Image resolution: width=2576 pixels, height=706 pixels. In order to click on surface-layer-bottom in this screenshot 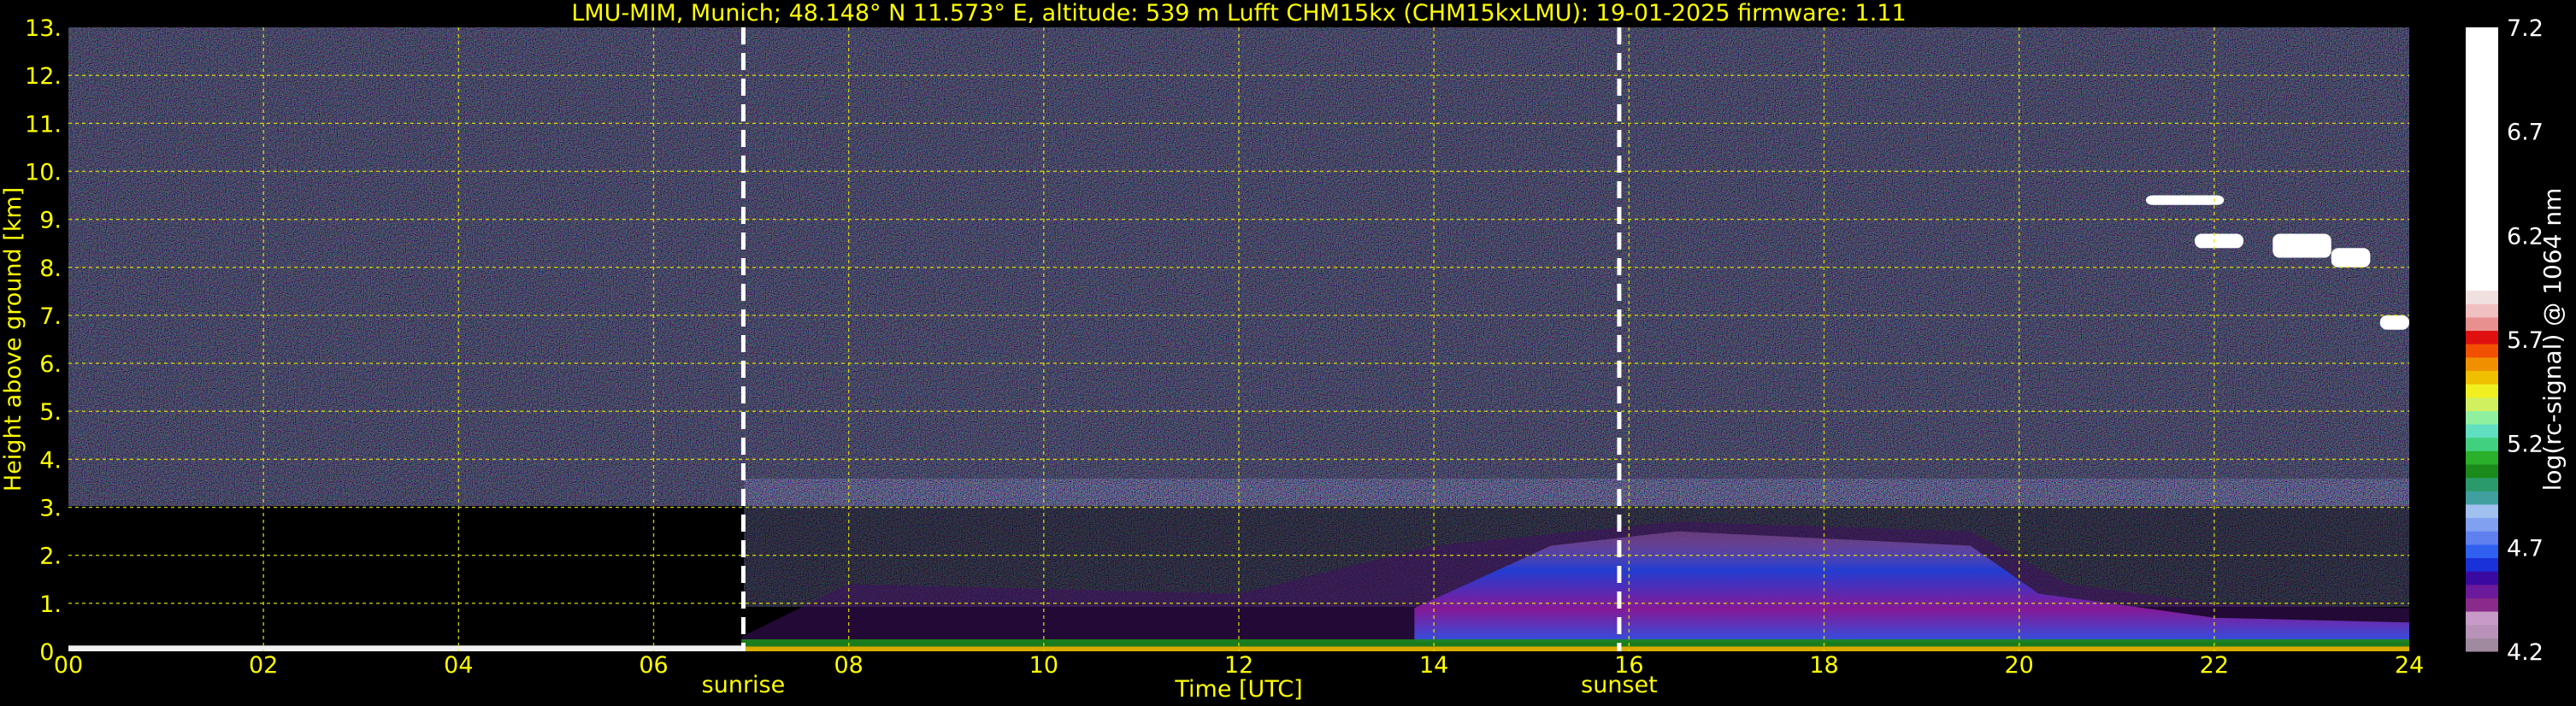, I will do `click(1575, 648)`.